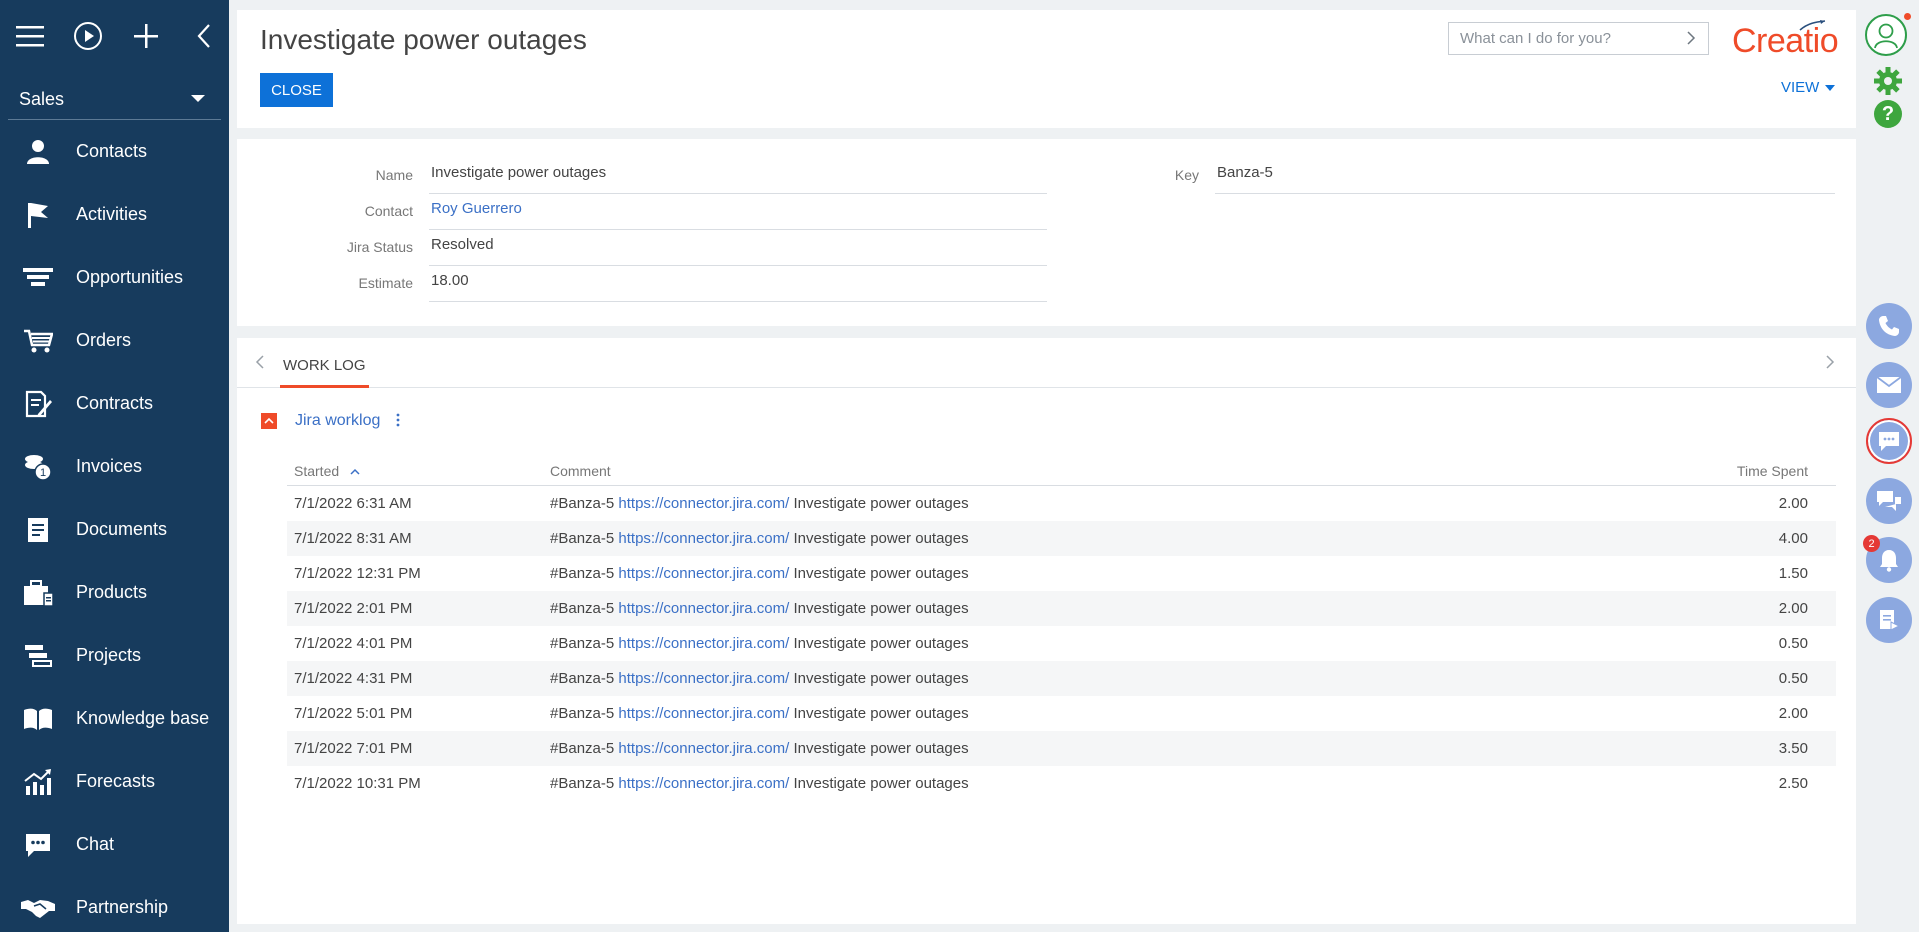 The height and width of the screenshot is (932, 1919). Describe the element at coordinates (42, 99) in the screenshot. I see `workspace-label: Sales` at that location.